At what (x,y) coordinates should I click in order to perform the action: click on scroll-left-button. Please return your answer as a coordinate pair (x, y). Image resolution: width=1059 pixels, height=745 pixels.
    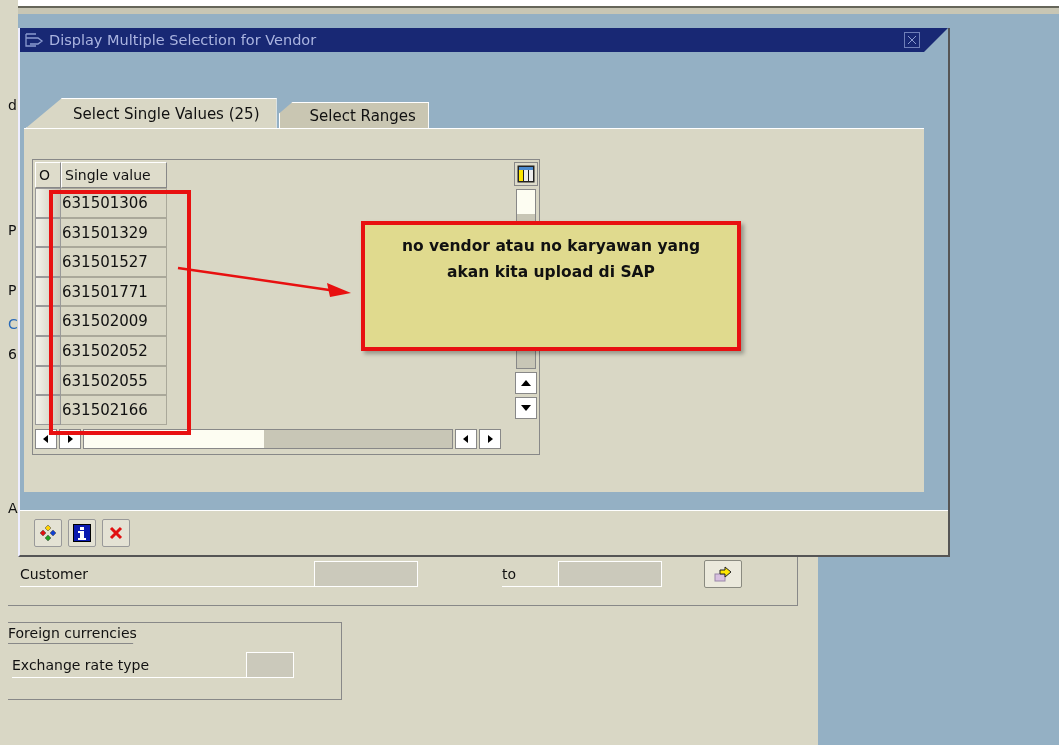
    Looking at the image, I should click on (466, 438).